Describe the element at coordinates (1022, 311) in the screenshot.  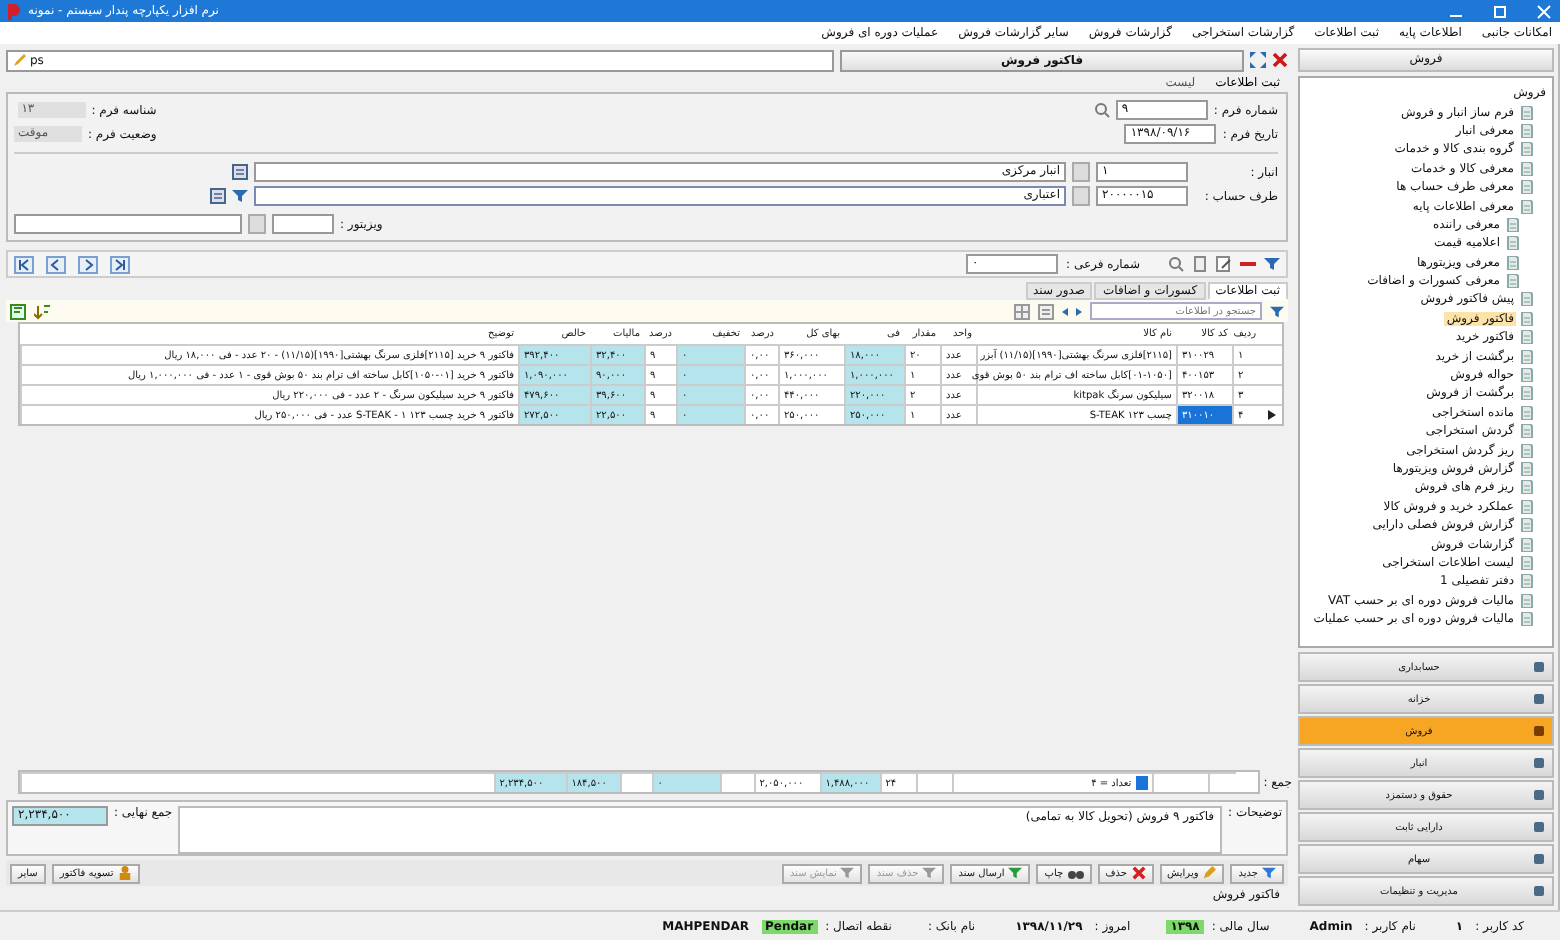
I see `grid-icon` at that location.